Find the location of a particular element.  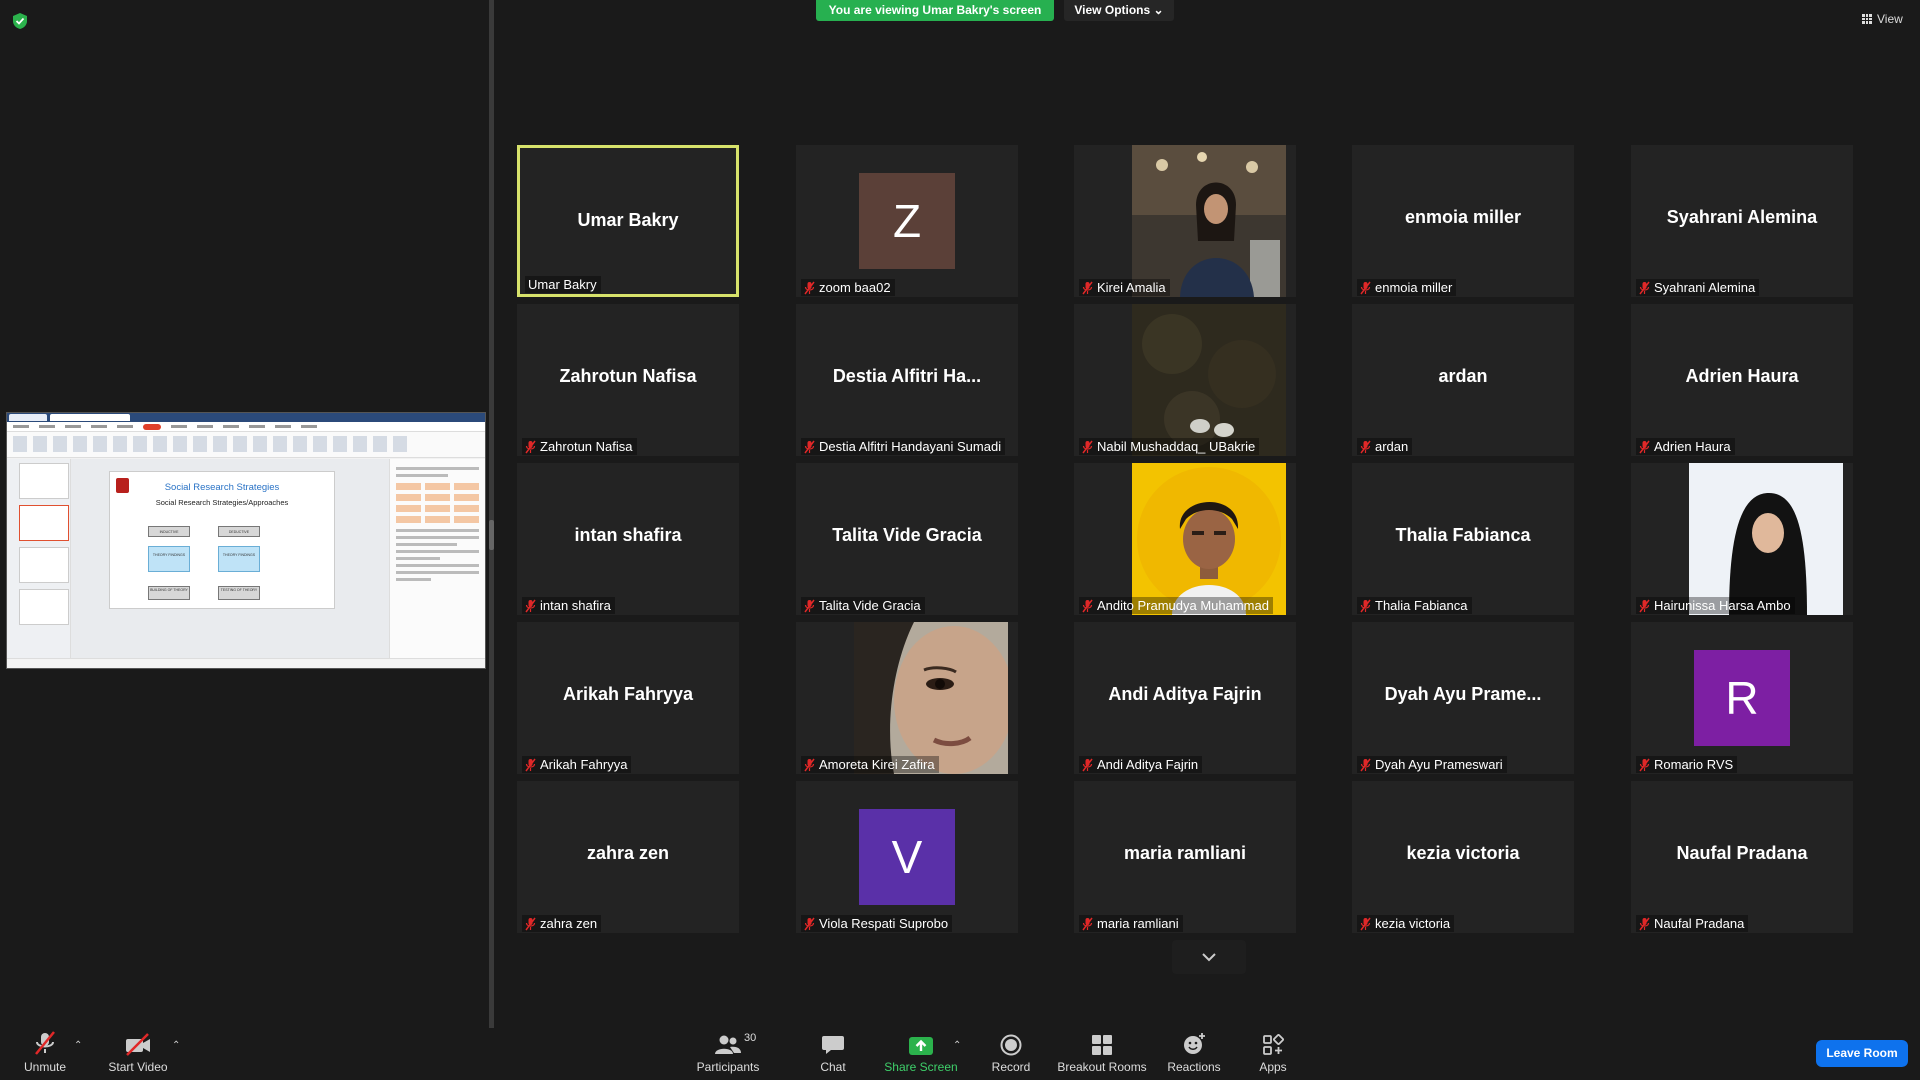

slide-title: Social Research Strategies is located at coordinates (222, 487).